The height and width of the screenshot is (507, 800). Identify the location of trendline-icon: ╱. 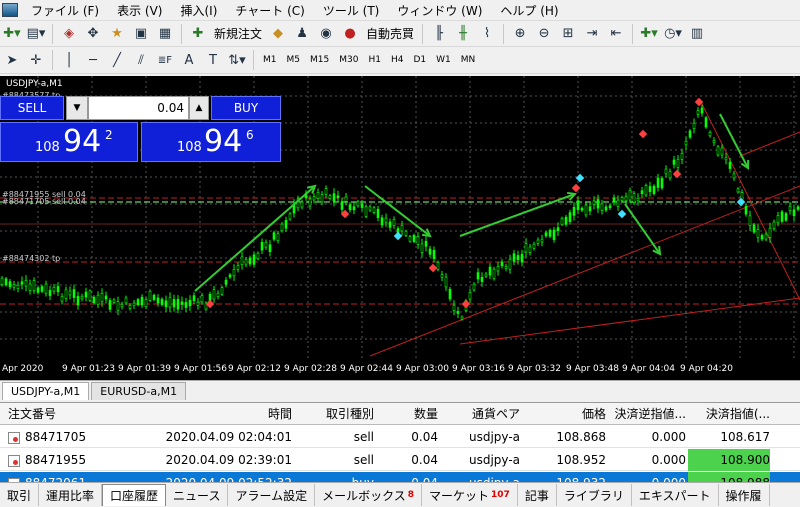
(117, 60).